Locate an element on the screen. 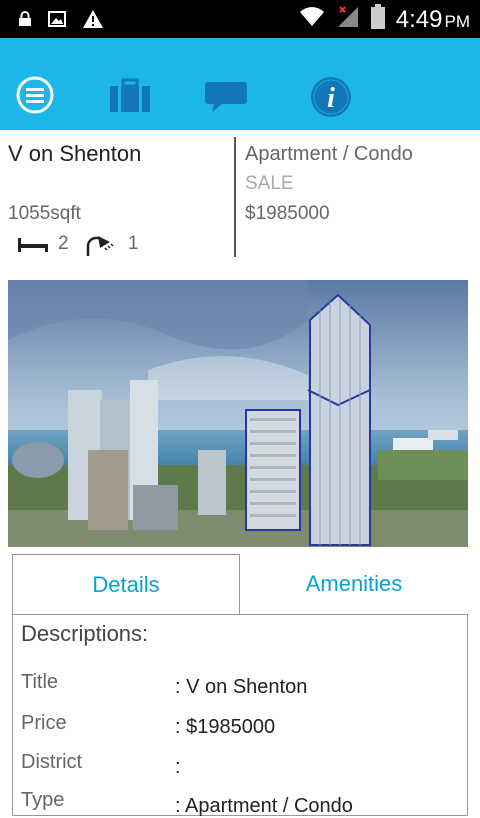 The image size is (480, 818). chat-icon is located at coordinates (226, 99).